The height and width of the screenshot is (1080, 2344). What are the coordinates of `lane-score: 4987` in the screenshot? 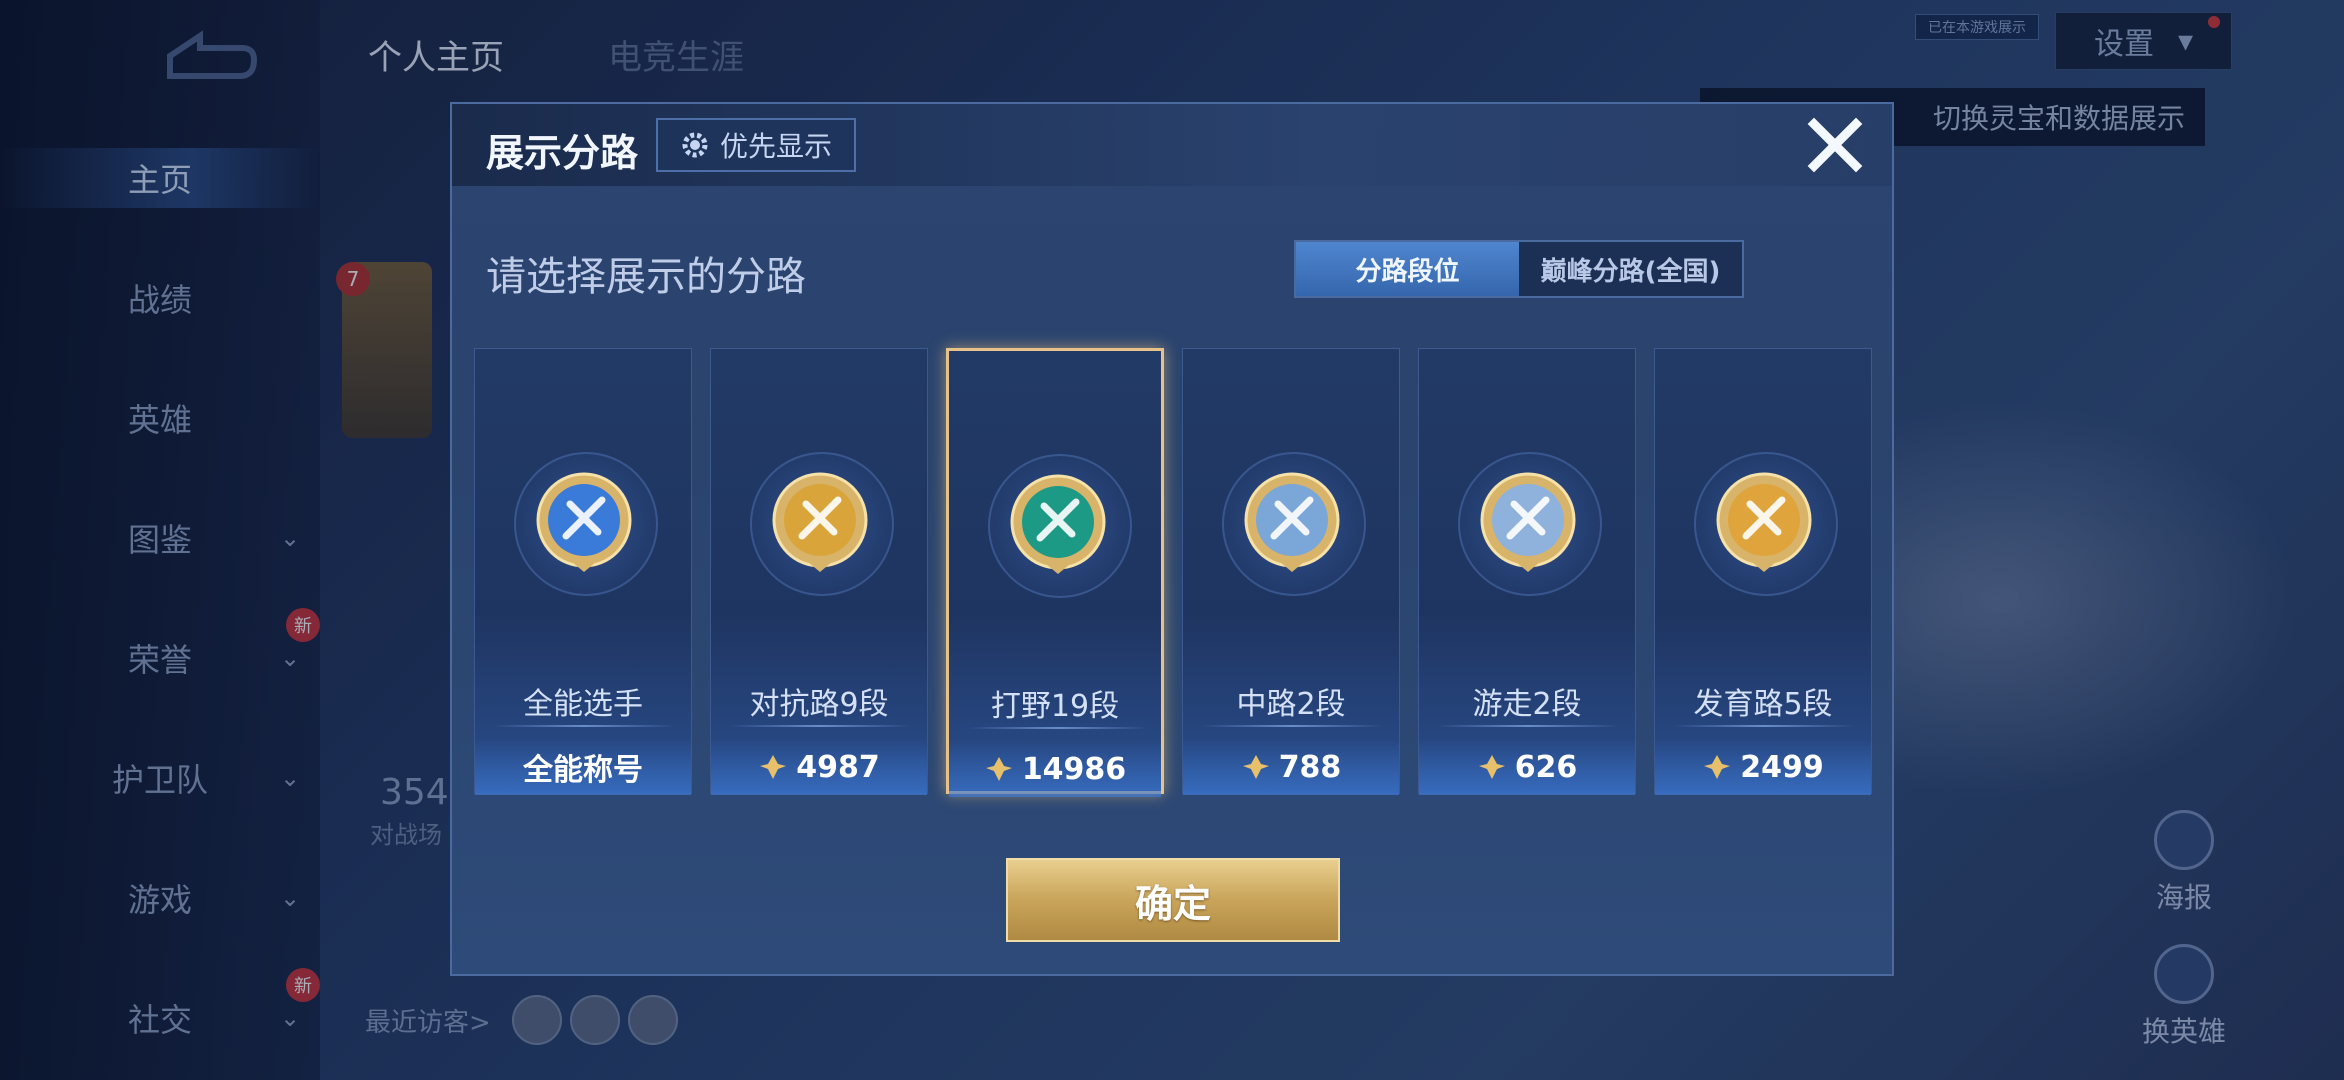 It's located at (819, 767).